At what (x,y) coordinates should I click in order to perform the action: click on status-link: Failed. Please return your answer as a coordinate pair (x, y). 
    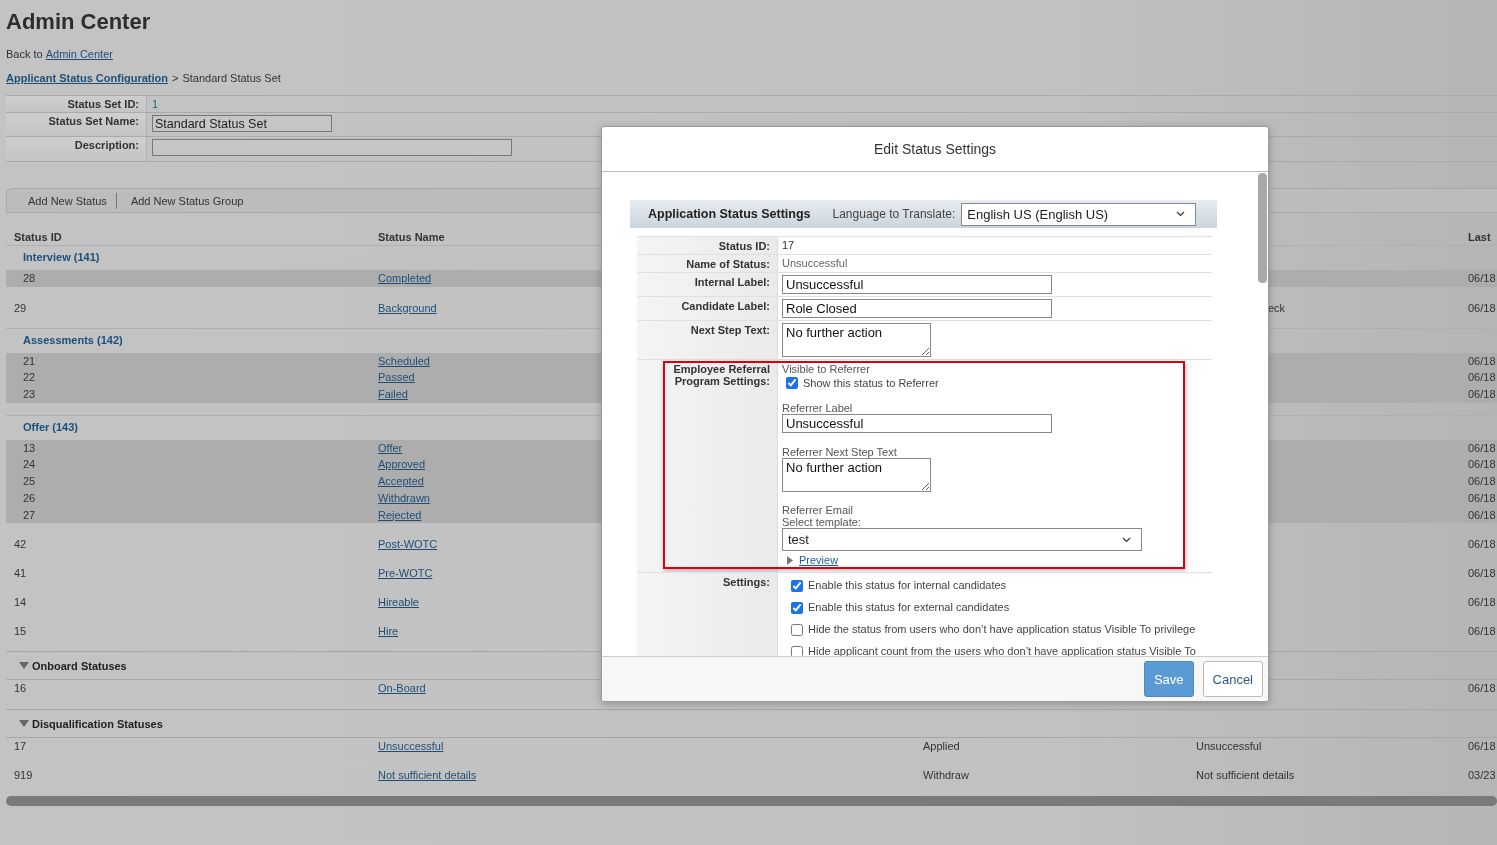
    Looking at the image, I should click on (393, 394).